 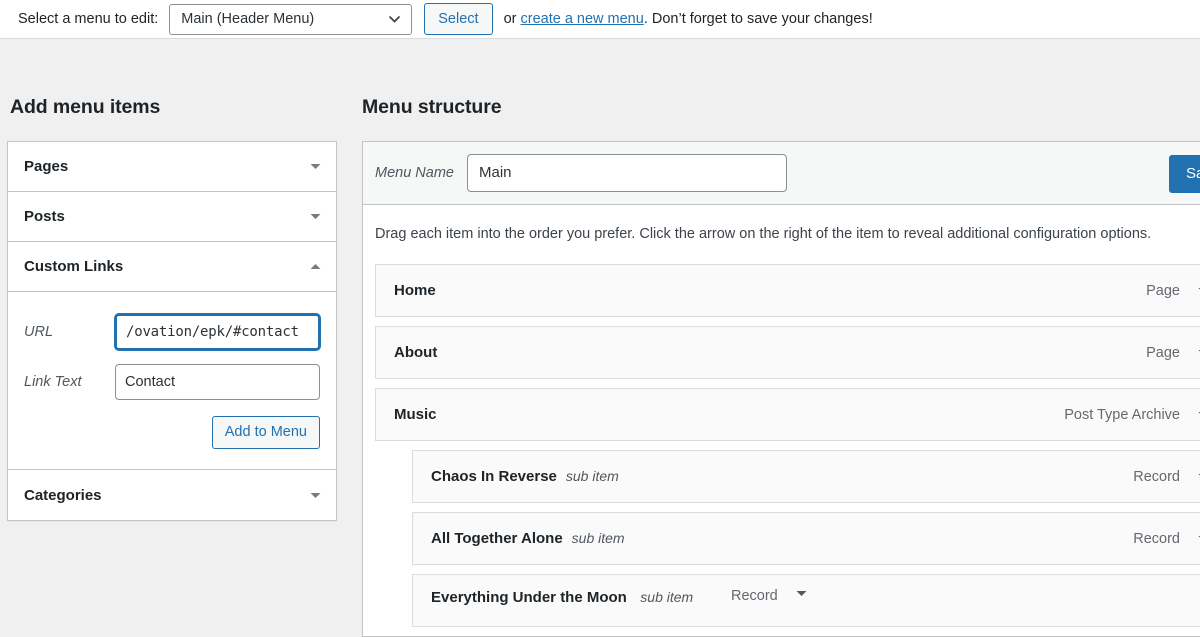 I want to click on select-button: Select, so click(x=458, y=19).